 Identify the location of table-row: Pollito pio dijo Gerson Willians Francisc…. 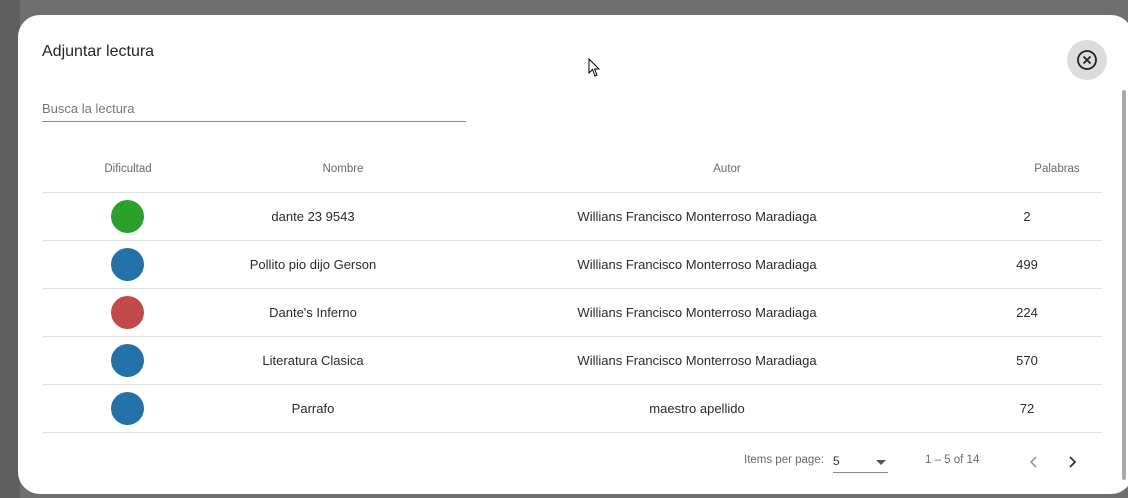
(572, 265).